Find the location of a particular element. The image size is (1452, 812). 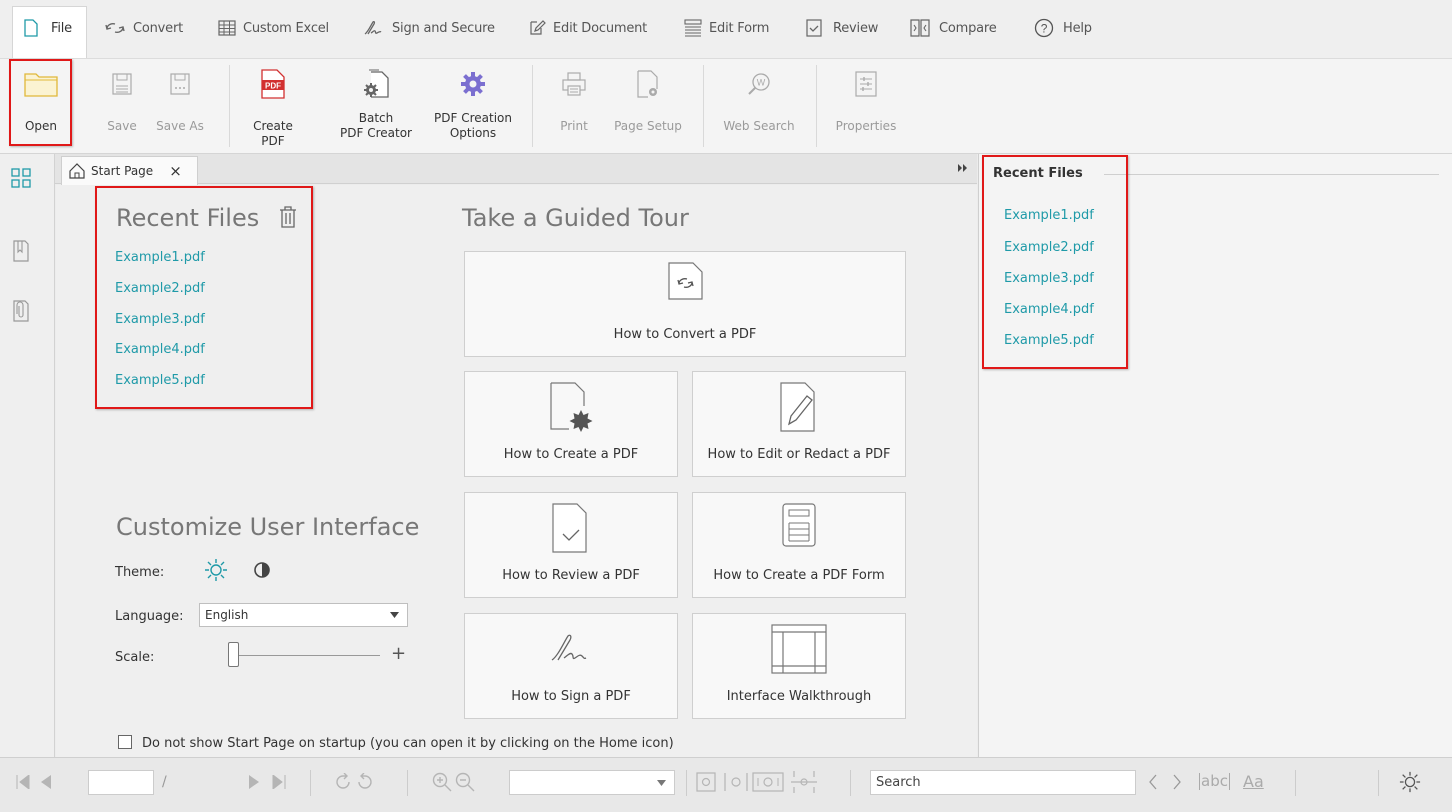

compare-icon is located at coordinates (920, 28).